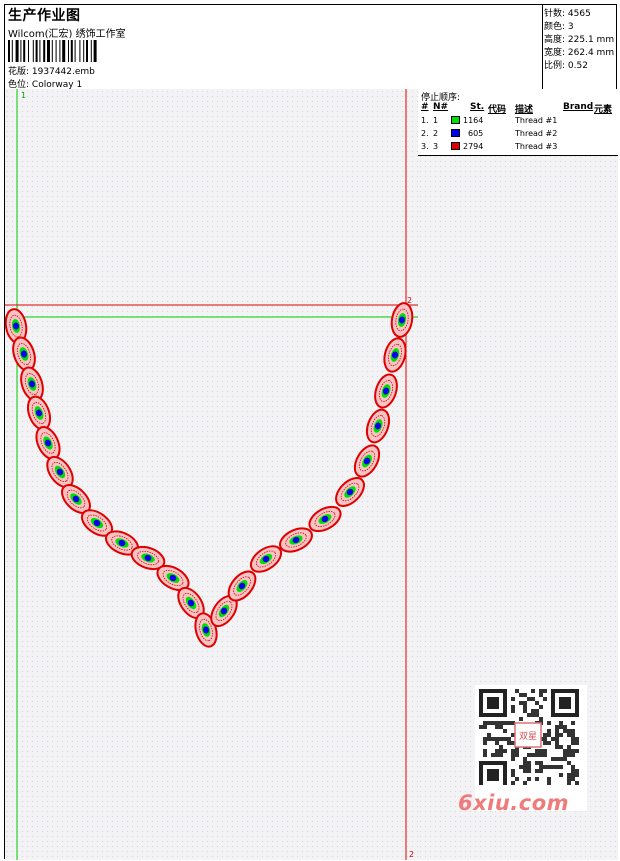  What do you see at coordinates (477, 107) in the screenshot?
I see `col-st: St.` at bounding box center [477, 107].